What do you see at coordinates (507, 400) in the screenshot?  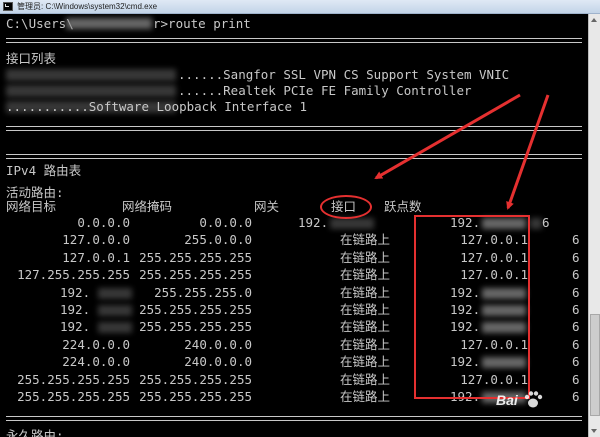 I see `watermark-text: Bai` at bounding box center [507, 400].